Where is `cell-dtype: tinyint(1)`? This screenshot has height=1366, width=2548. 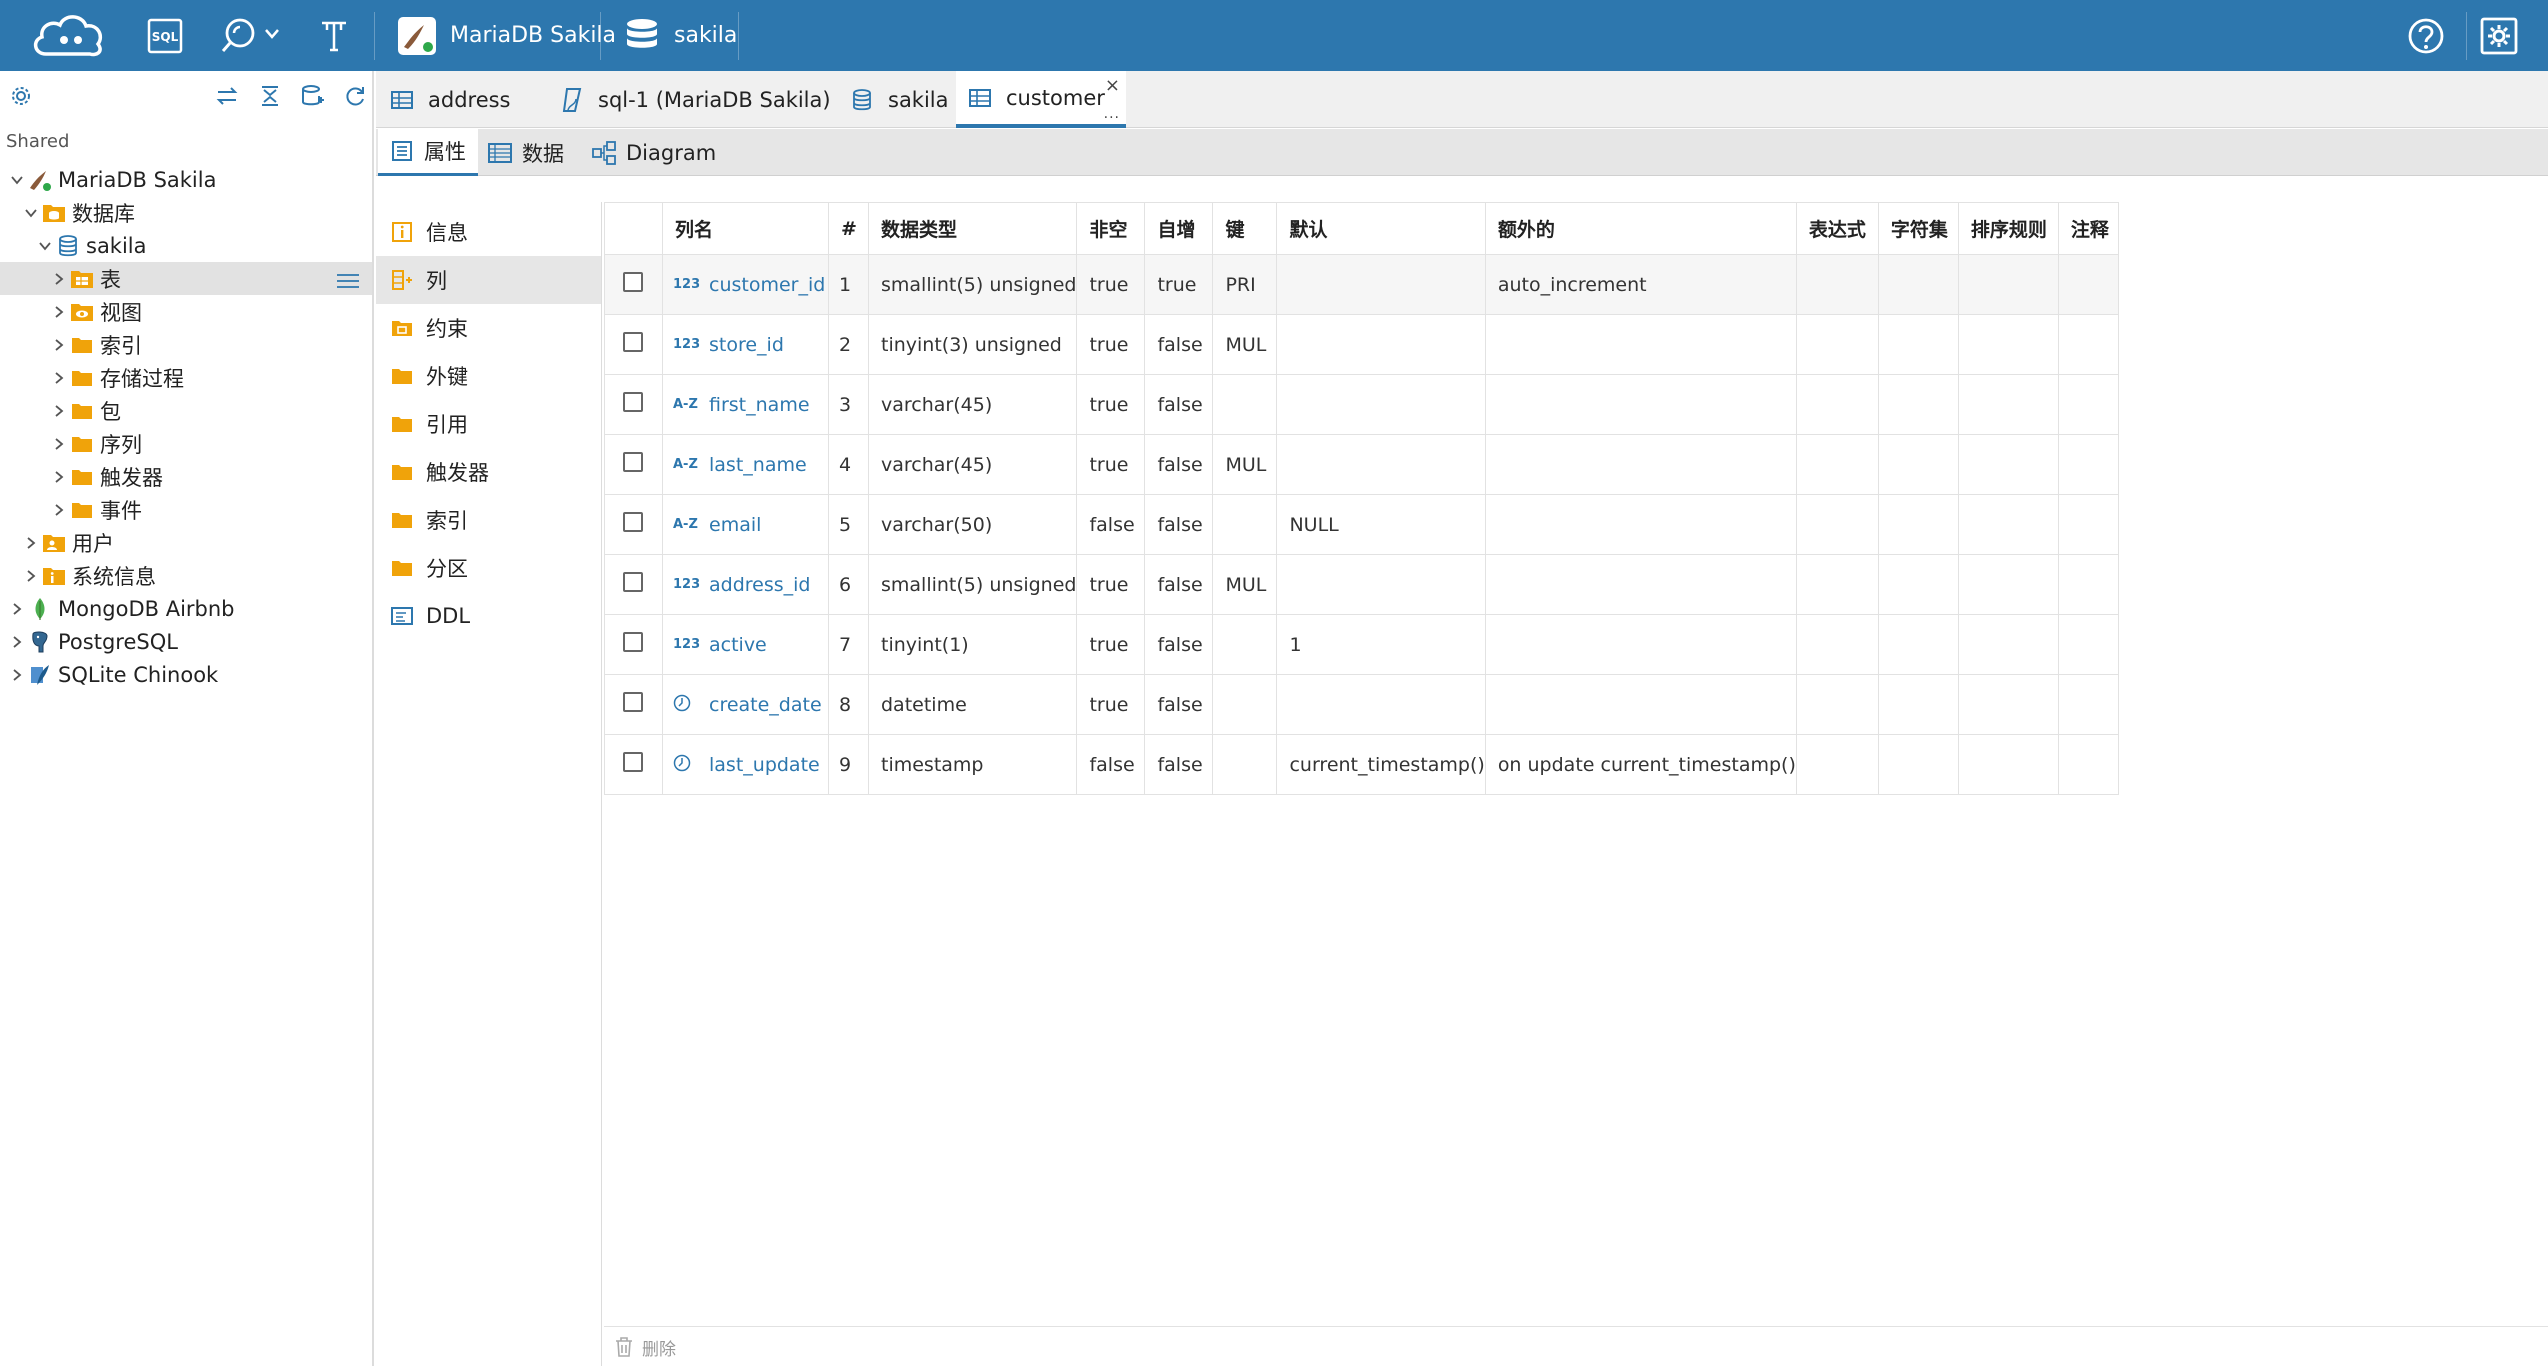 cell-dtype: tinyint(1) is located at coordinates (972, 644).